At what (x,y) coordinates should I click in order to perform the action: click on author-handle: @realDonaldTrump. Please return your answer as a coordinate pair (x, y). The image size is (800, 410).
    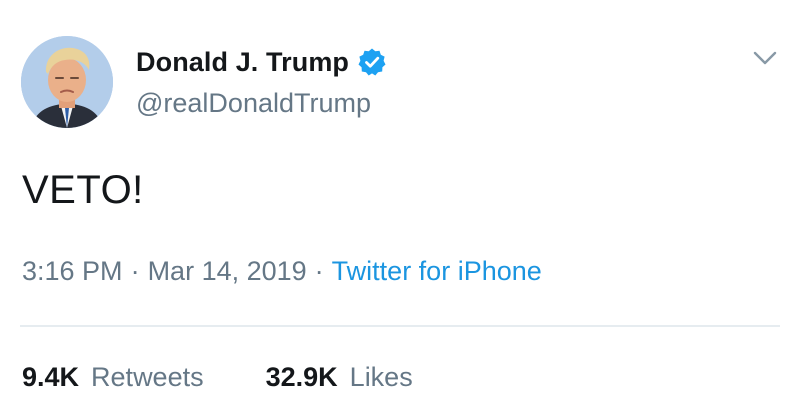
    Looking at the image, I should click on (253, 103).